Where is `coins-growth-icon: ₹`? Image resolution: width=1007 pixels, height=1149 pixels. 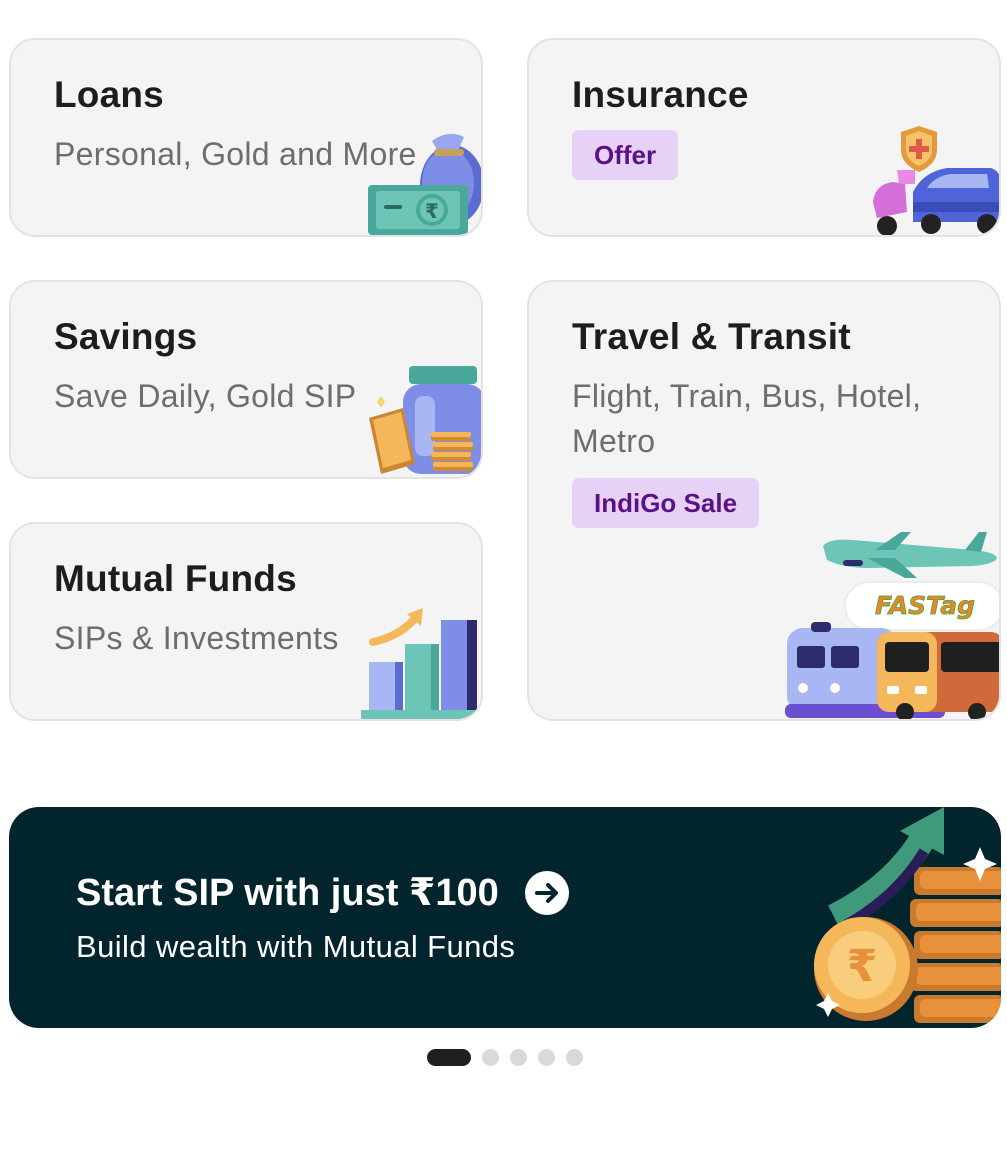
coins-growth-icon: ₹ is located at coordinates (907, 915).